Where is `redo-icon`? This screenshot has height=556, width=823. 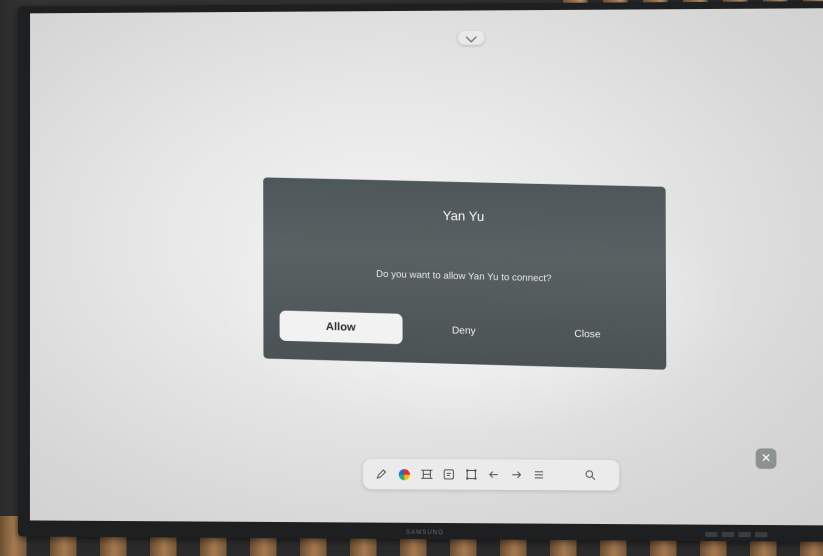 redo-icon is located at coordinates (516, 475).